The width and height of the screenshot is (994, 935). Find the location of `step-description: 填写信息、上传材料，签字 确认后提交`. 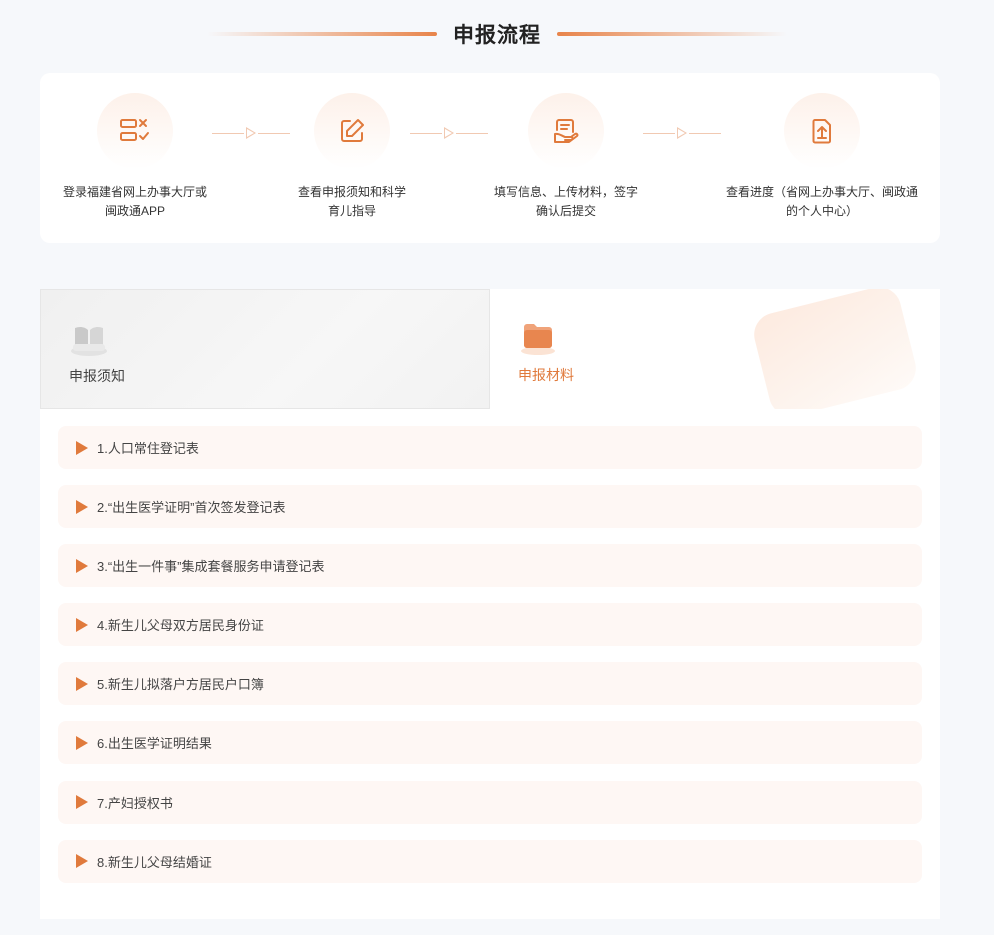

step-description: 填写信息、上传材料，签字 确认后提交 is located at coordinates (565, 201).